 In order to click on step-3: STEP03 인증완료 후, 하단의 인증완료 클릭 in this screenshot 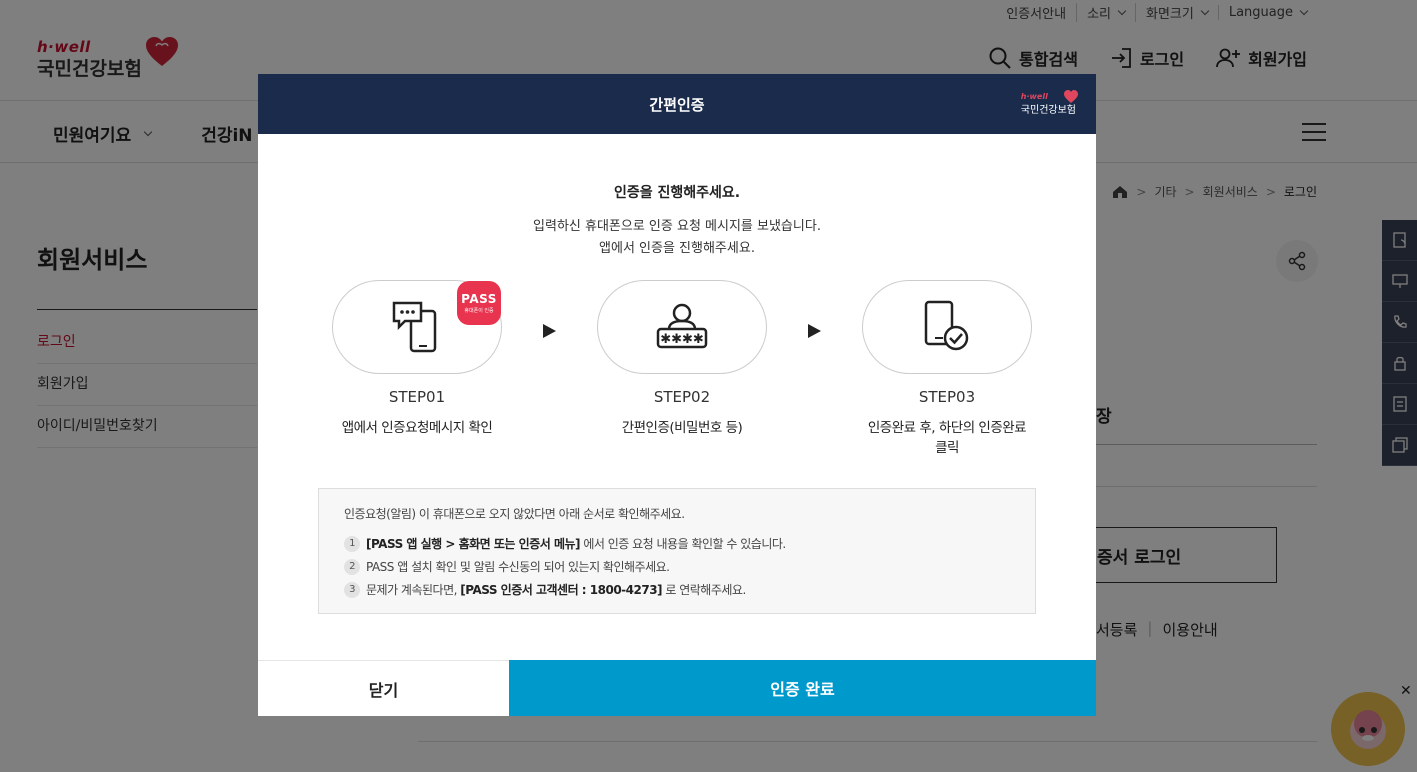, I will do `click(947, 368)`.